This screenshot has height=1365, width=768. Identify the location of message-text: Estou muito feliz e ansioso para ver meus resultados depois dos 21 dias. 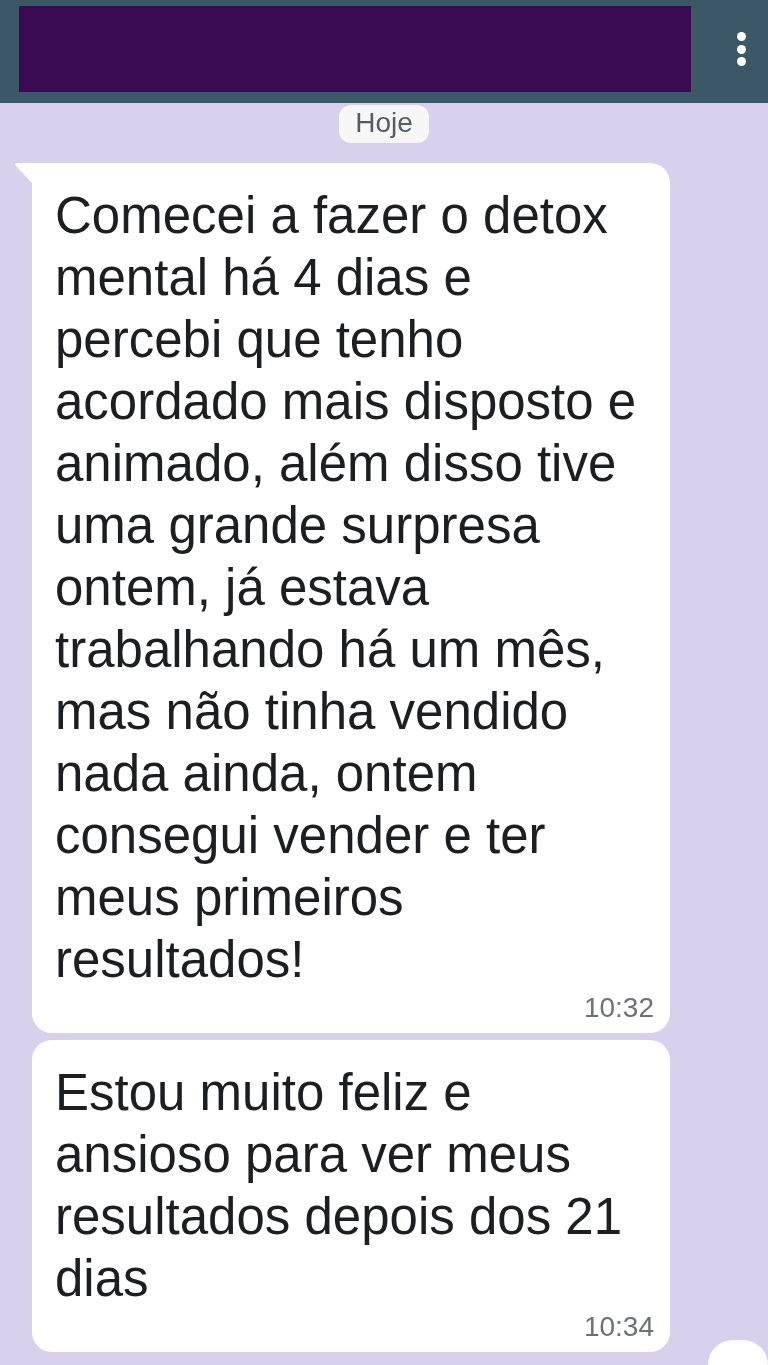
(339, 1186).